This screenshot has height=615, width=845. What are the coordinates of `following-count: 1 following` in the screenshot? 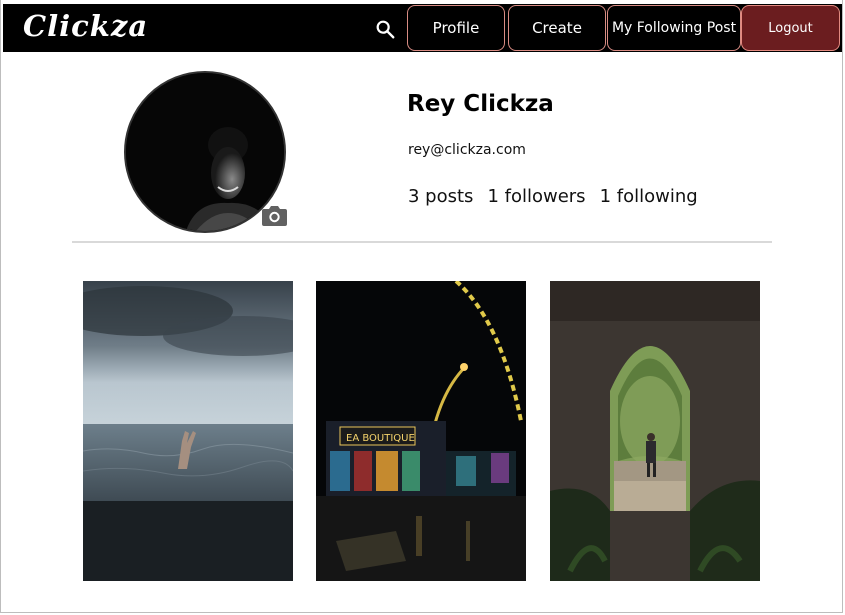 It's located at (649, 196).